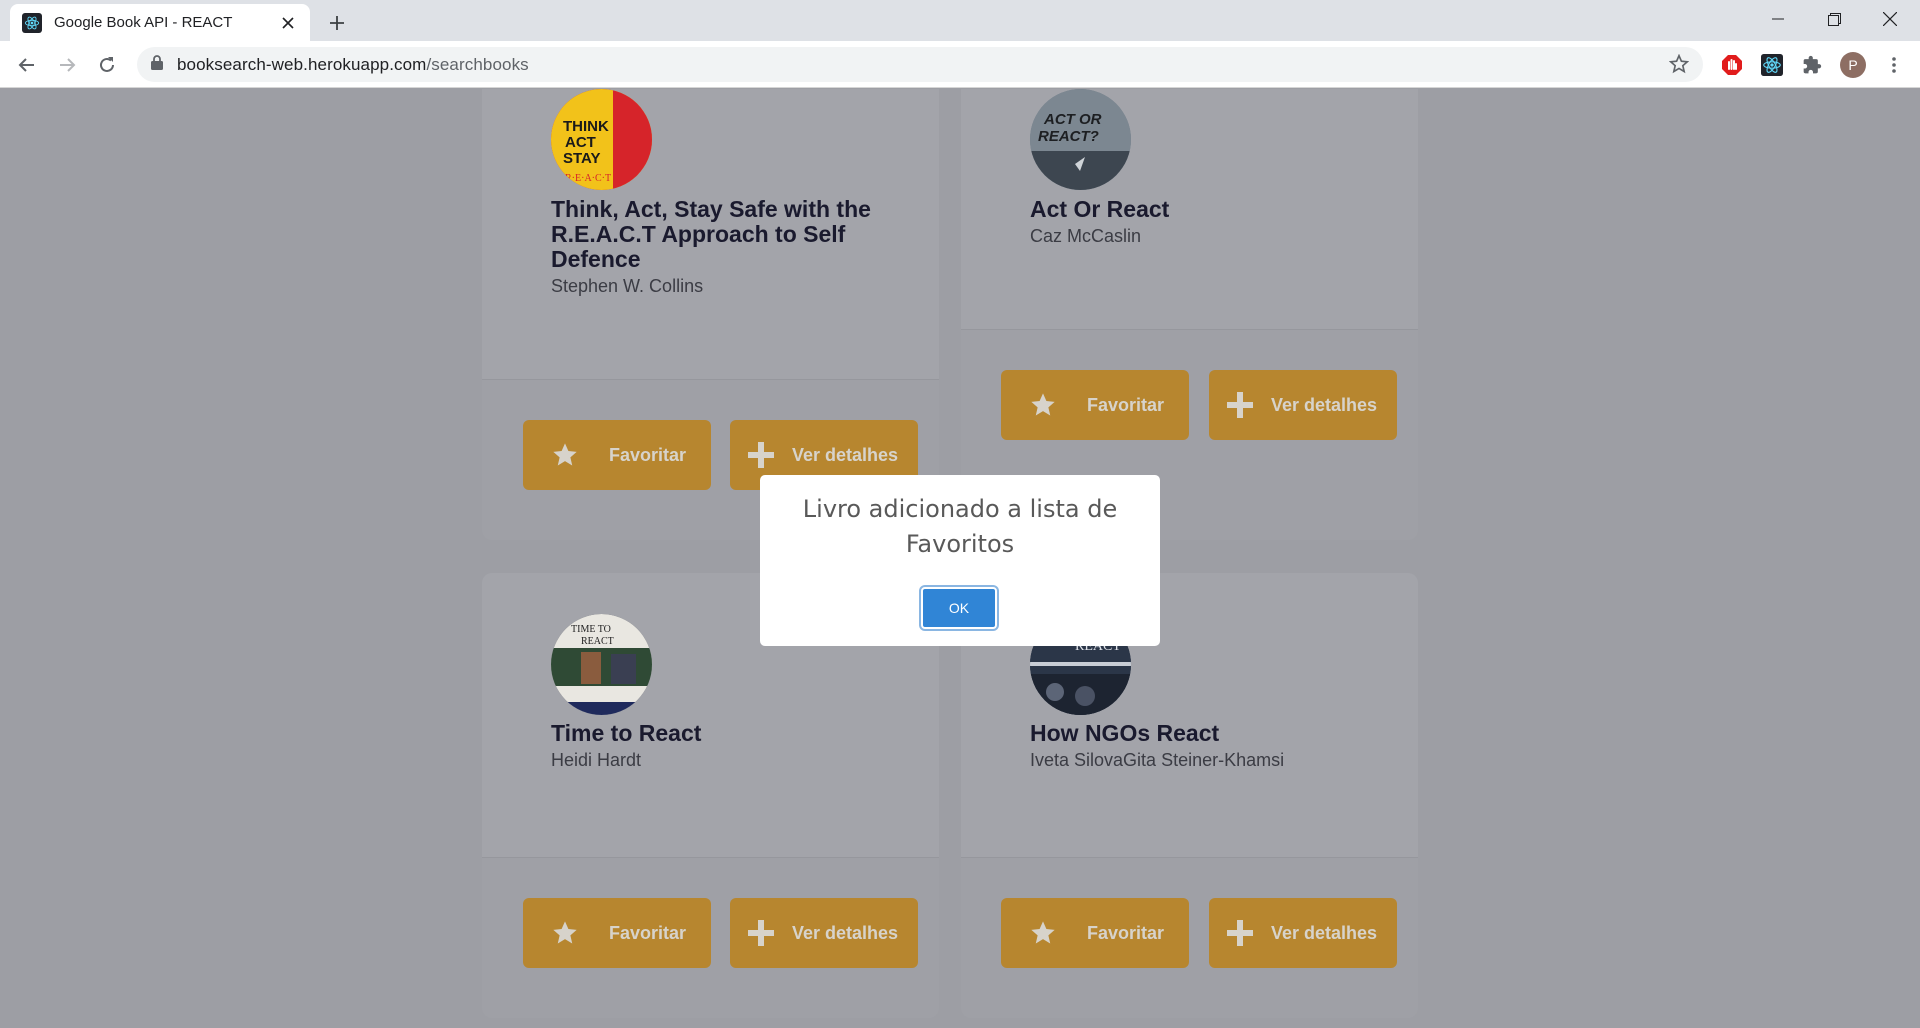  I want to click on ok-button: OK, so click(959, 608).